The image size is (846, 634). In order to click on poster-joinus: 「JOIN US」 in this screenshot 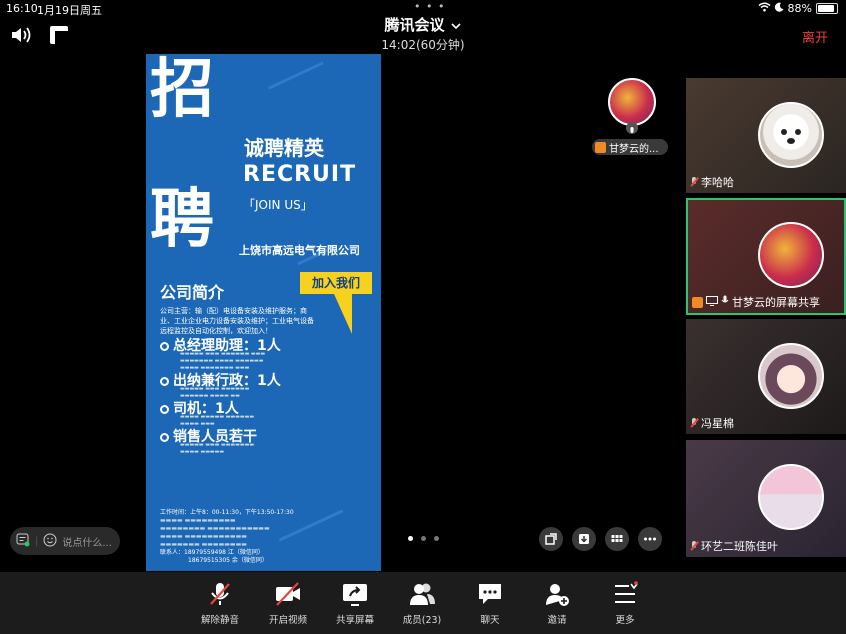, I will do `click(278, 205)`.